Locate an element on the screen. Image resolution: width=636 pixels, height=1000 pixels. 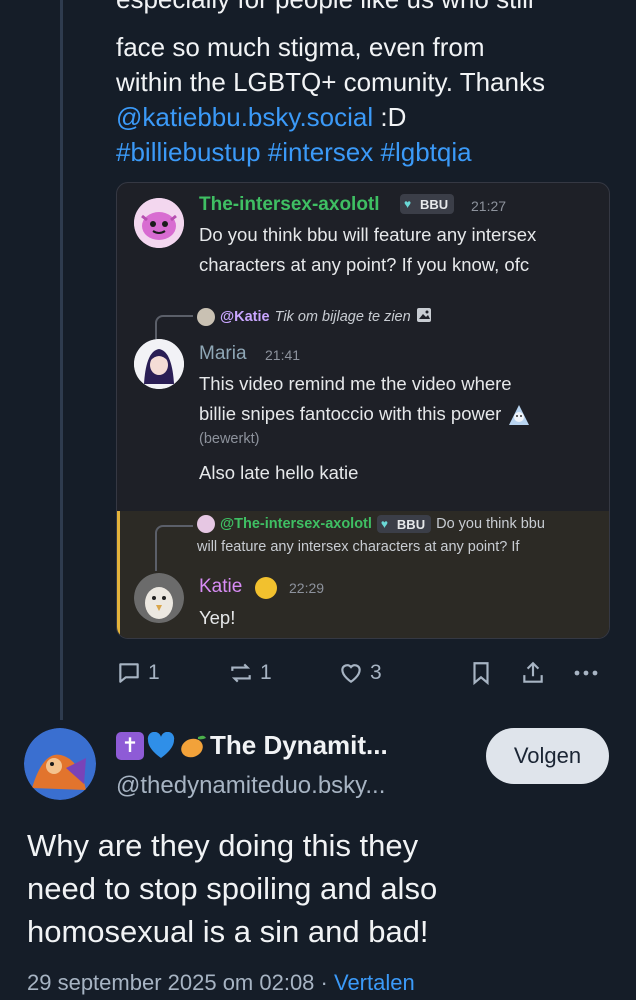
share-button is located at coordinates (533, 673).